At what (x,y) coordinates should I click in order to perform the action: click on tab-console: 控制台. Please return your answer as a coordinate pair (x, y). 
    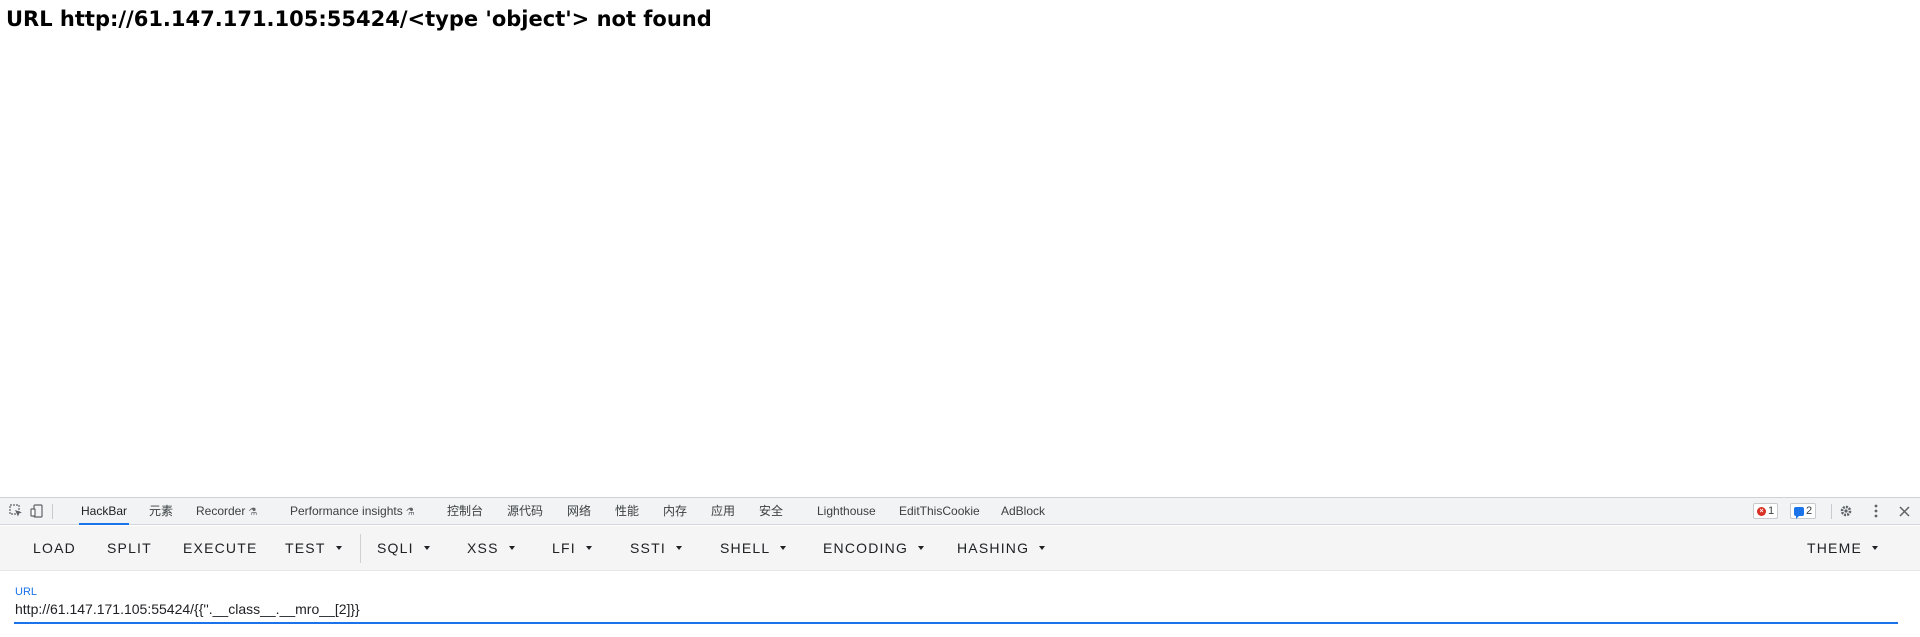
    Looking at the image, I should click on (465, 511).